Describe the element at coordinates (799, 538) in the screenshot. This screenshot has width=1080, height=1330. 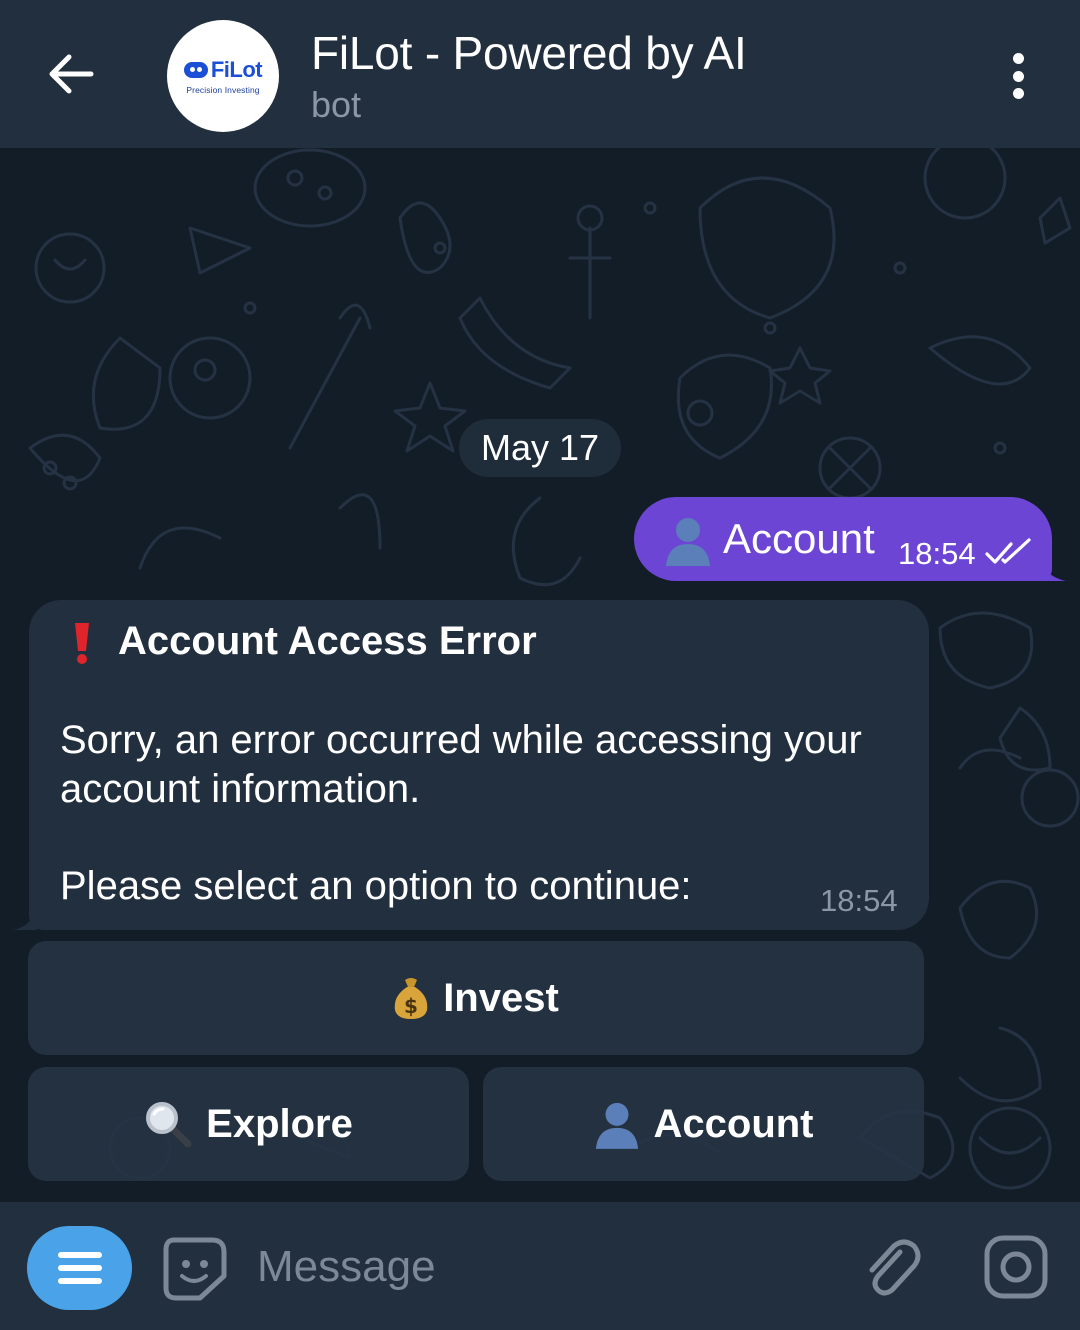
I see `outgoing-message-text: Account` at that location.